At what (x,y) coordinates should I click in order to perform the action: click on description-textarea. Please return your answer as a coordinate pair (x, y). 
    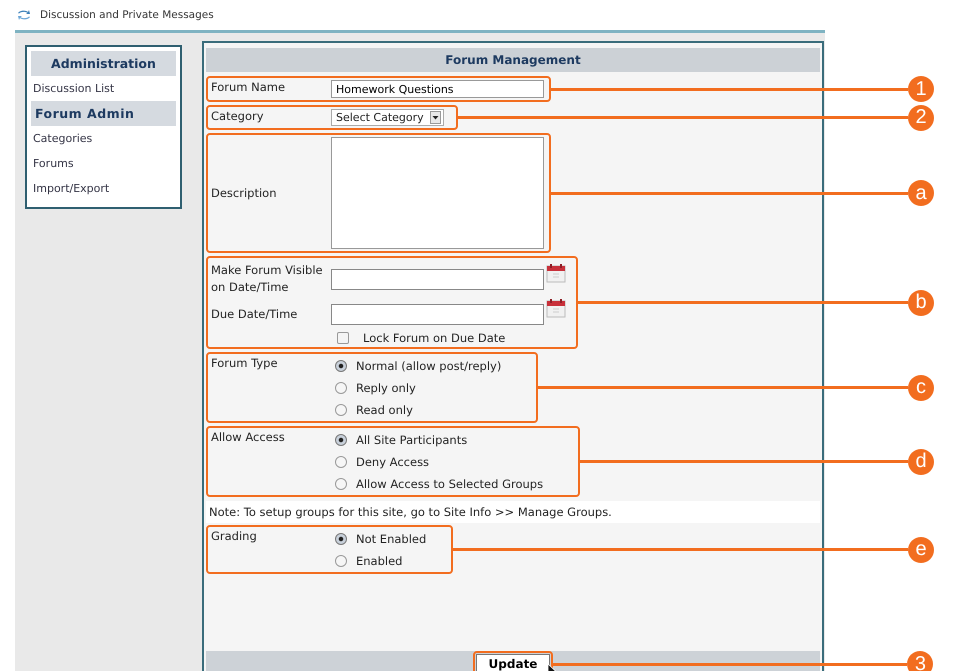
    Looking at the image, I should click on (437, 193).